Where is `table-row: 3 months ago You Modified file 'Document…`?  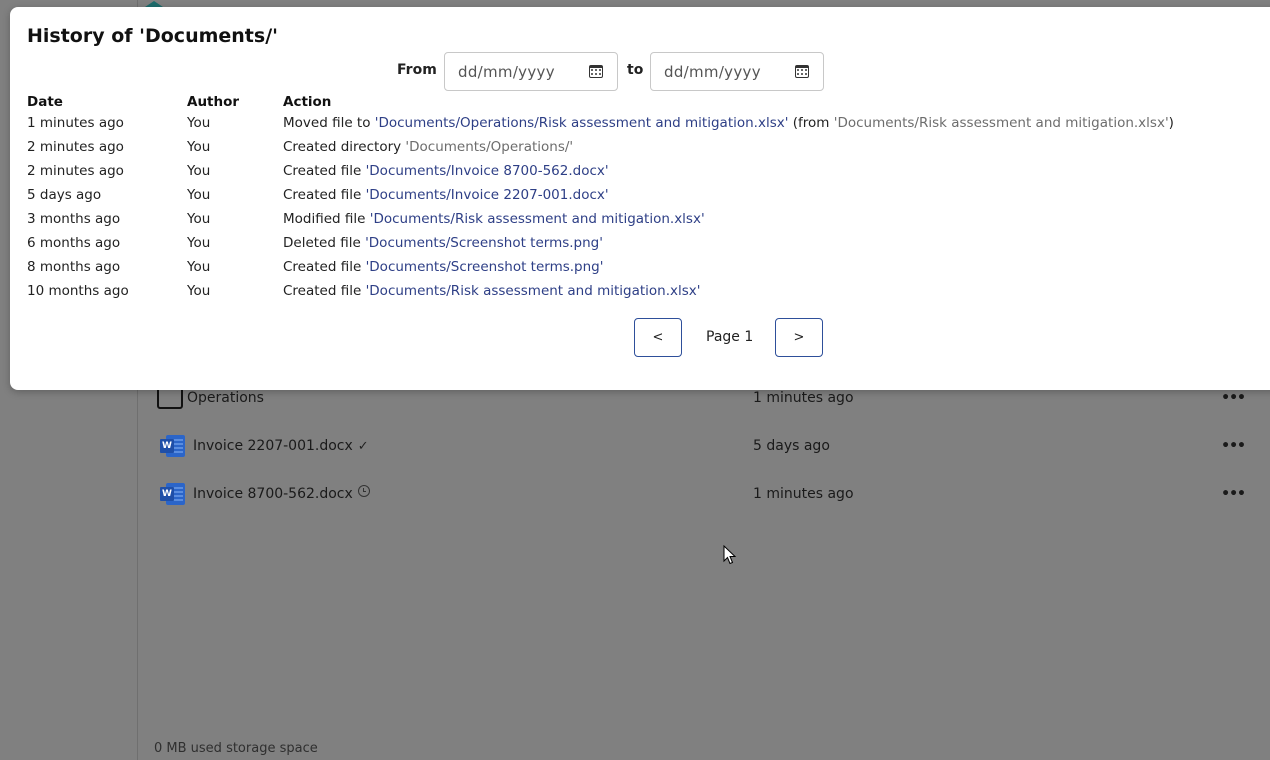 table-row: 3 months ago You Modified file 'Document… is located at coordinates (600, 219).